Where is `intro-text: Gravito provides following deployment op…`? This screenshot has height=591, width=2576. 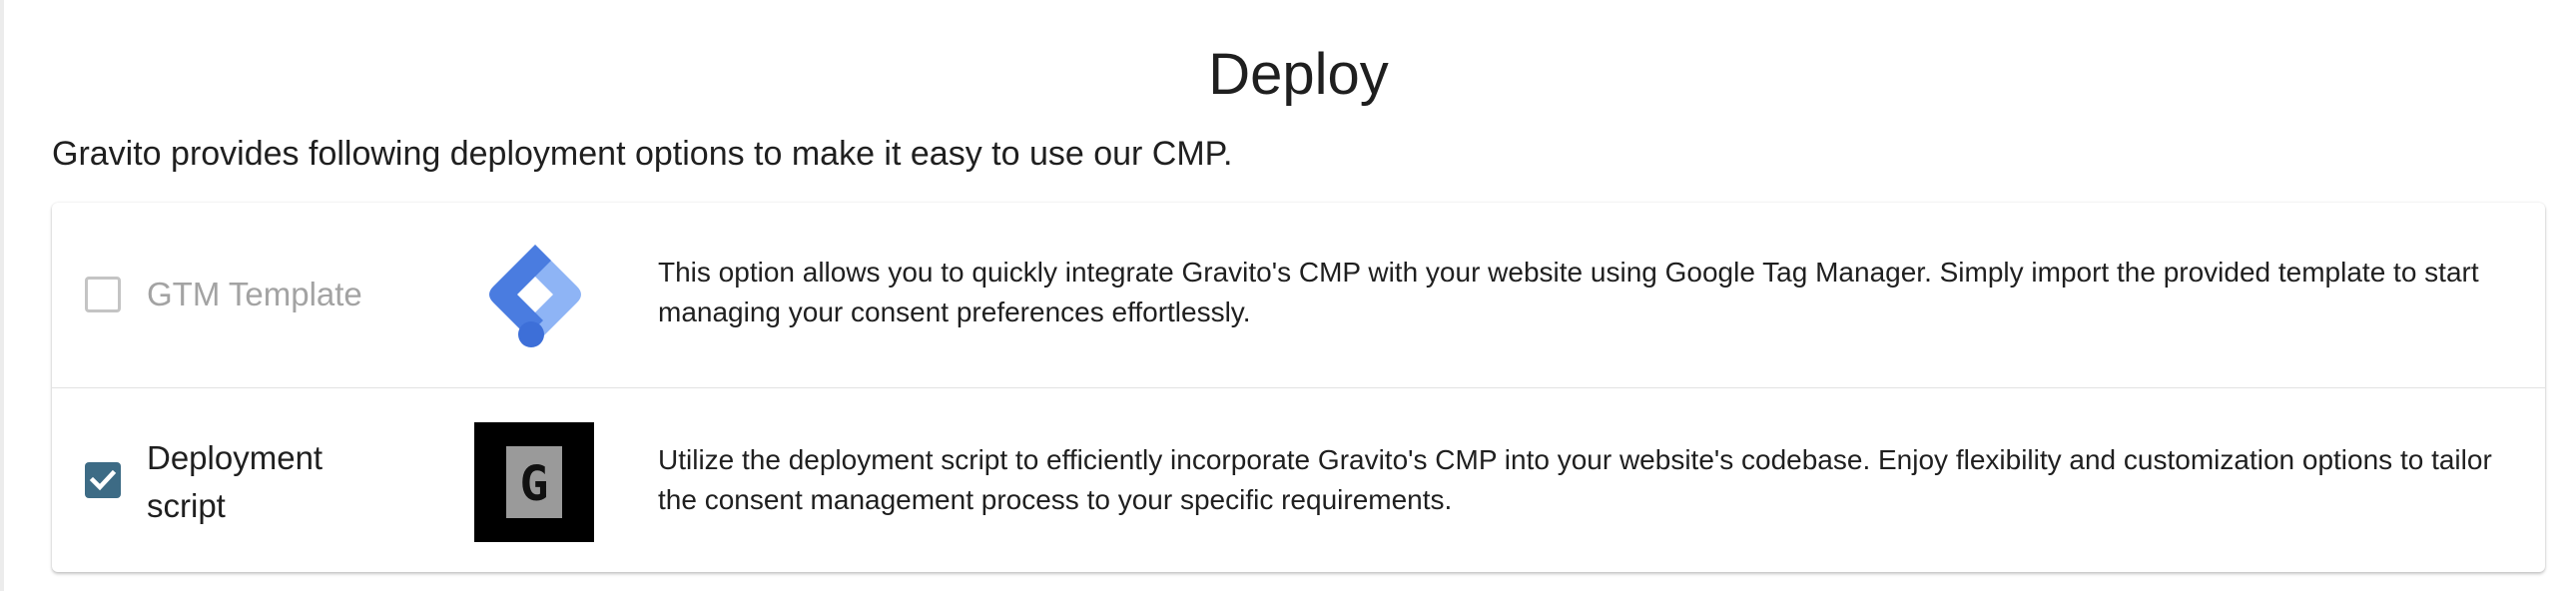
intro-text: Gravito provides following deployment op… is located at coordinates (642, 154).